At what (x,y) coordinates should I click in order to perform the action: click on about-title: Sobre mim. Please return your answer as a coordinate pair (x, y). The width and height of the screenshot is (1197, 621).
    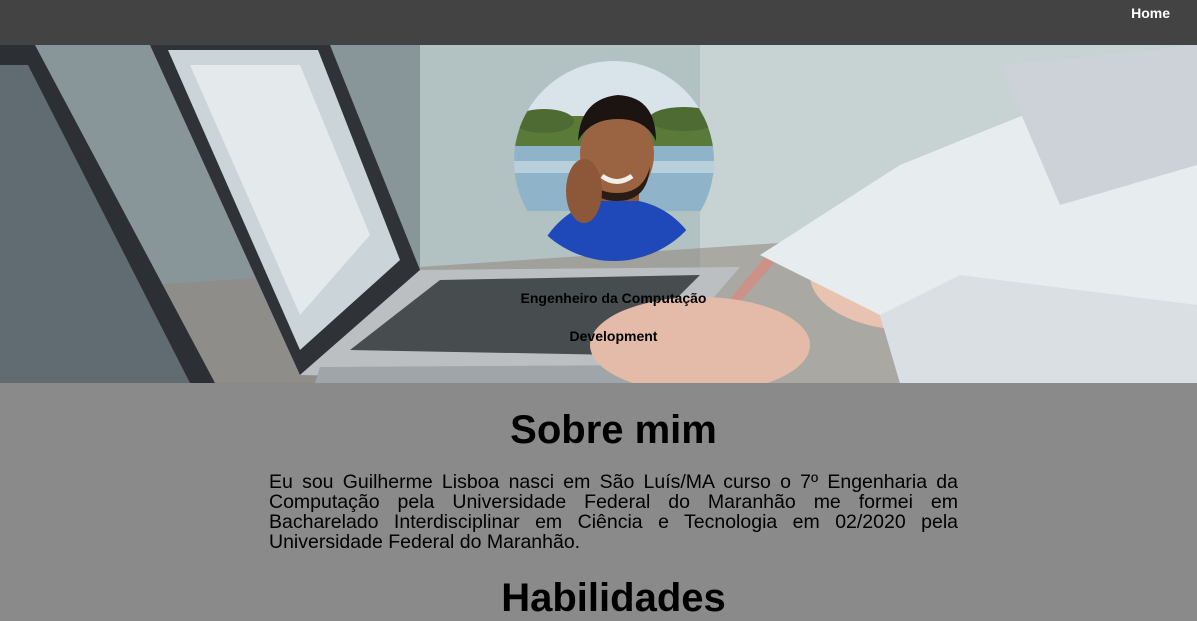
    Looking at the image, I should click on (613, 430).